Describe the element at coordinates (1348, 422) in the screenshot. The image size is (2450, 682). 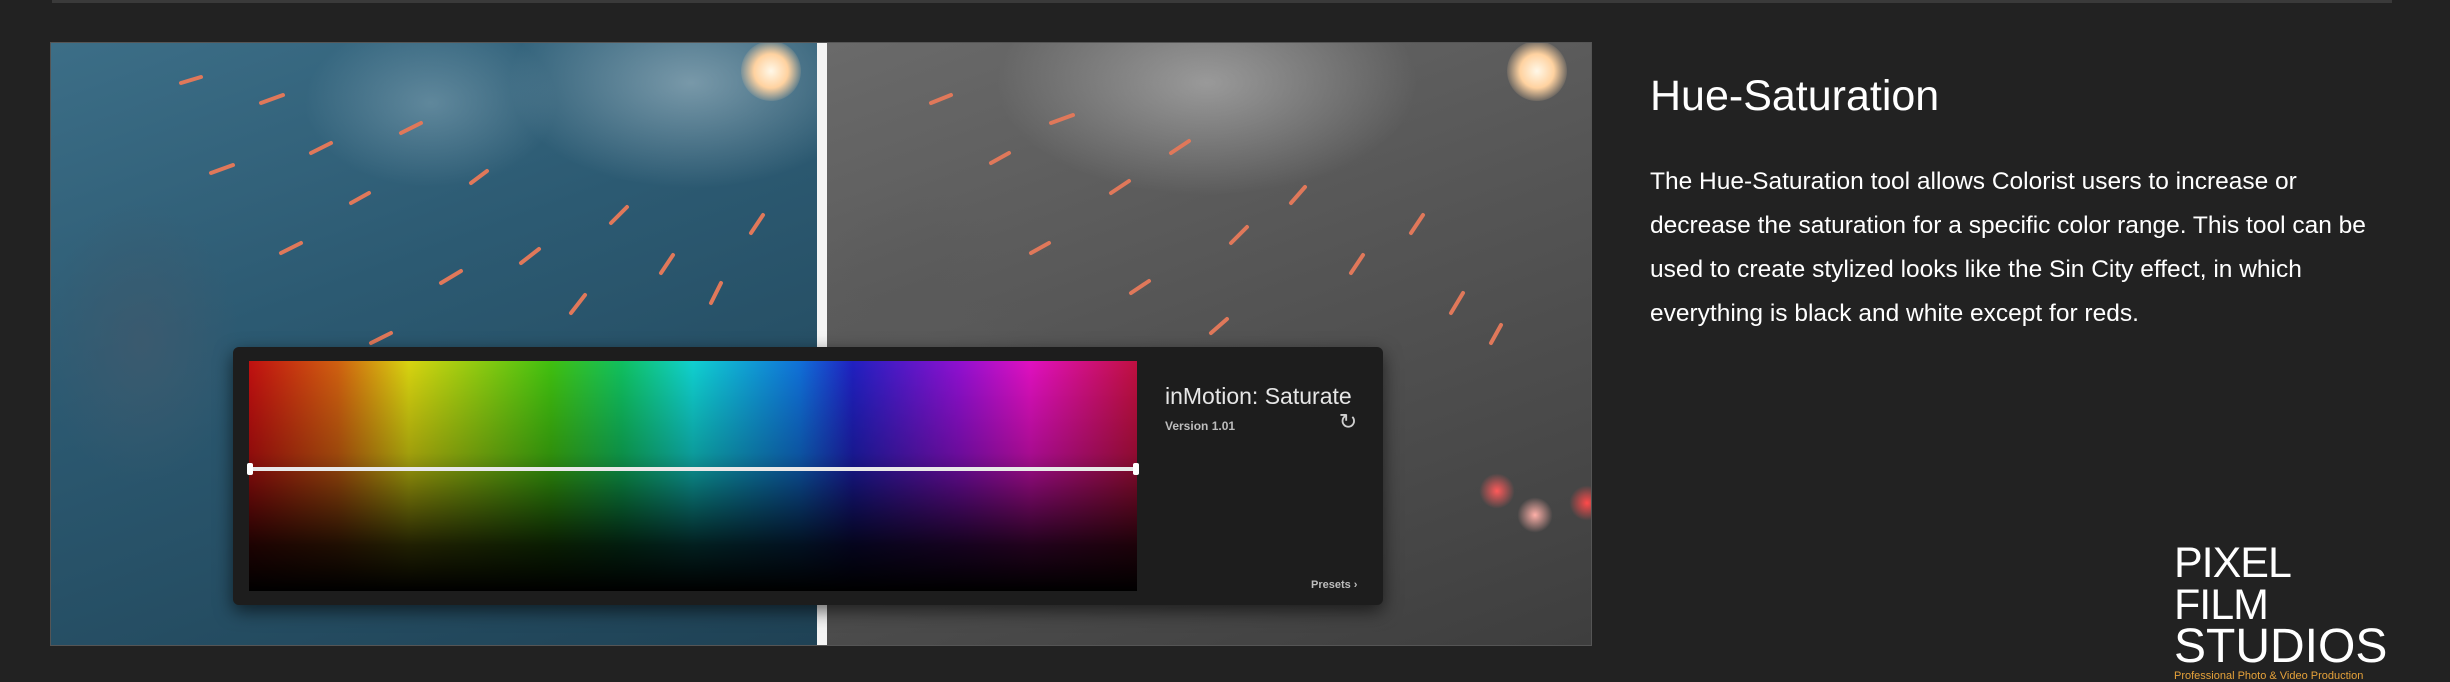
I see `refresh-icon: ↻` at that location.